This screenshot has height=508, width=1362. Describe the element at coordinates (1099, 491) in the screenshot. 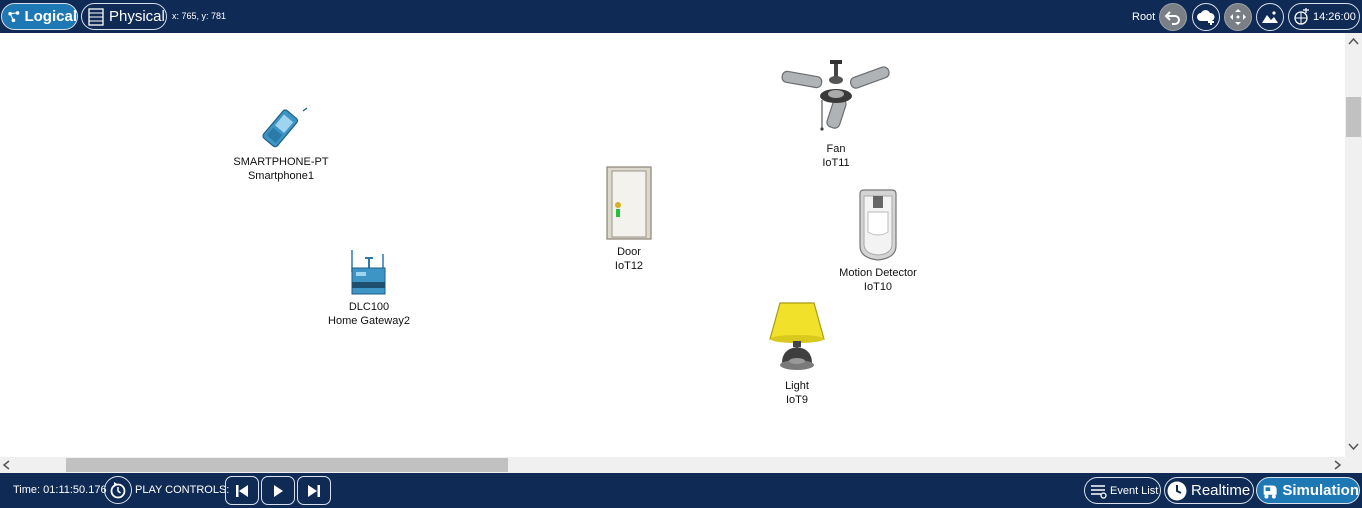

I see `list-icon` at that location.